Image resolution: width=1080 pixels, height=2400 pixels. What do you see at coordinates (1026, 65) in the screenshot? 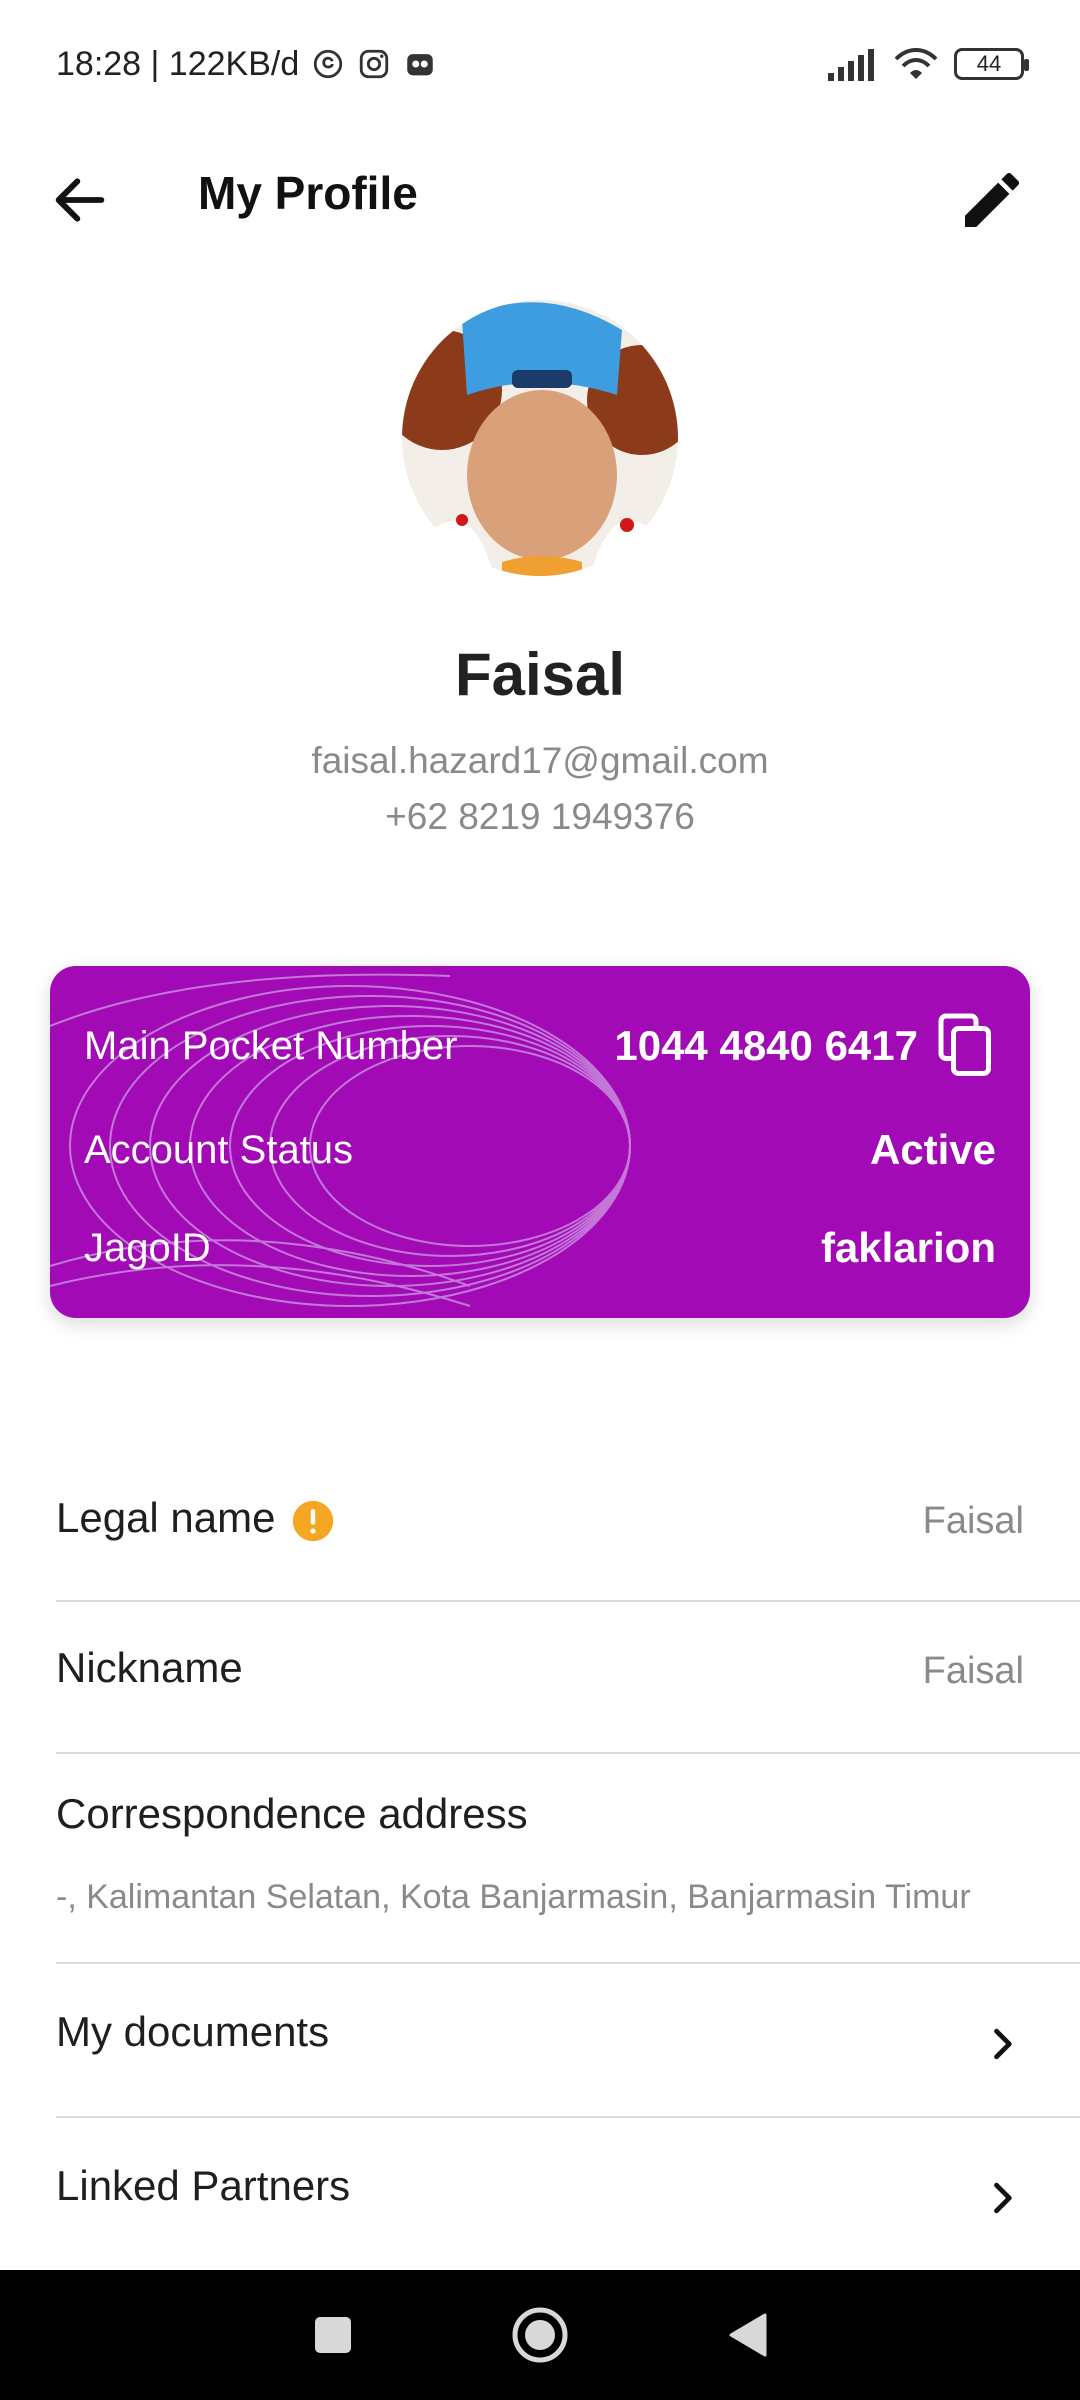
I see `battery-tip` at bounding box center [1026, 65].